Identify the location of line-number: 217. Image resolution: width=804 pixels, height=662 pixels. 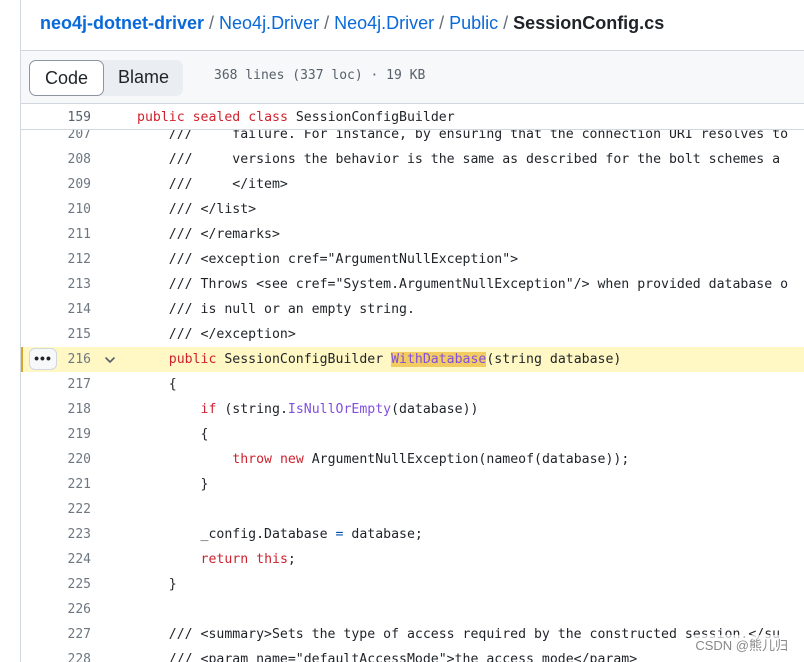
(56, 384).